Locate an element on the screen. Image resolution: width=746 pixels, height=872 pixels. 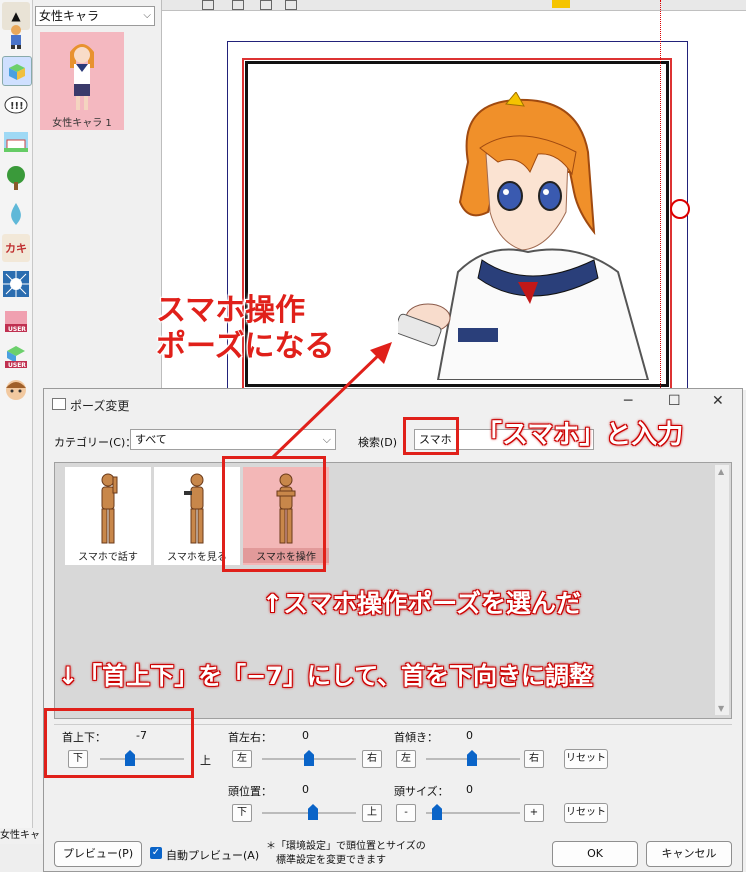
annotation-neck-hint: ↓「首上下」を「−7」にして、首を下向きに調整 is located at coordinates (325, 676).